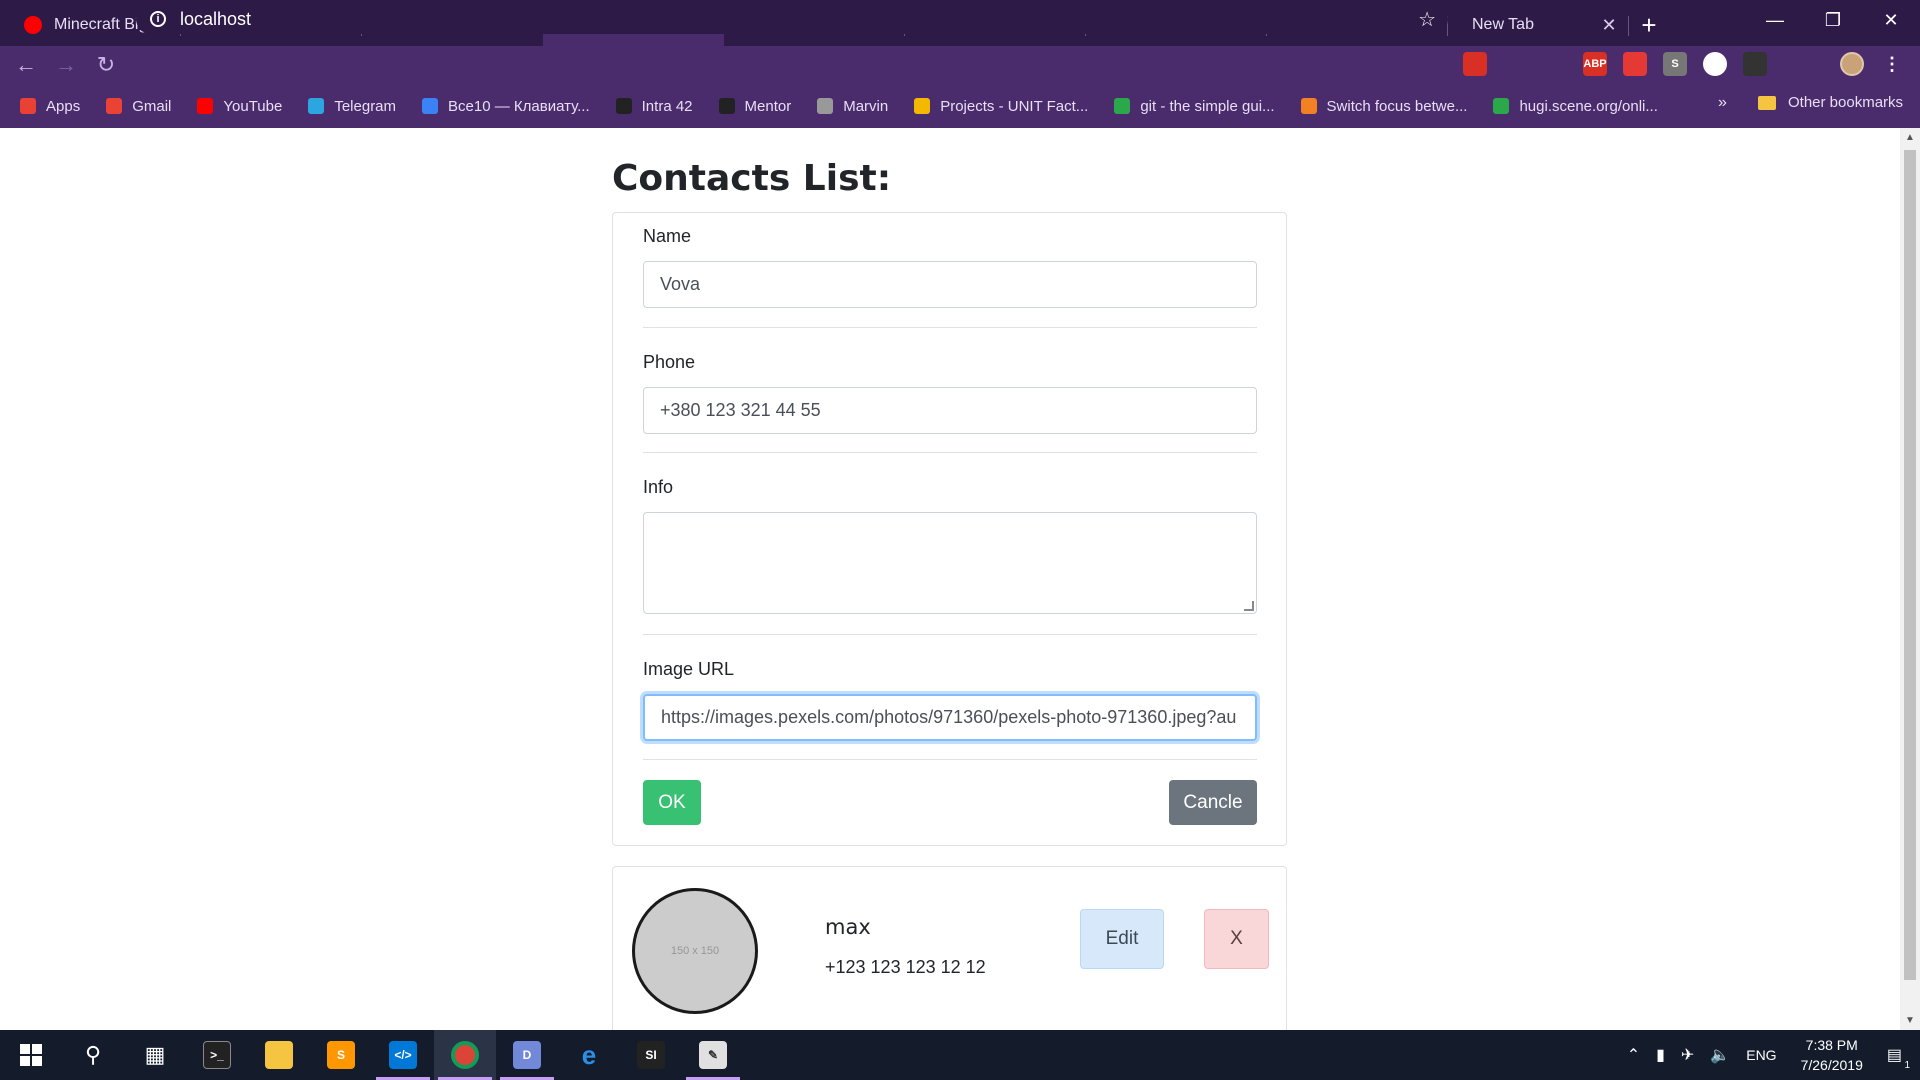 The height and width of the screenshot is (1080, 1920). What do you see at coordinates (1122, 939) in the screenshot?
I see `edit-button: Edit` at bounding box center [1122, 939].